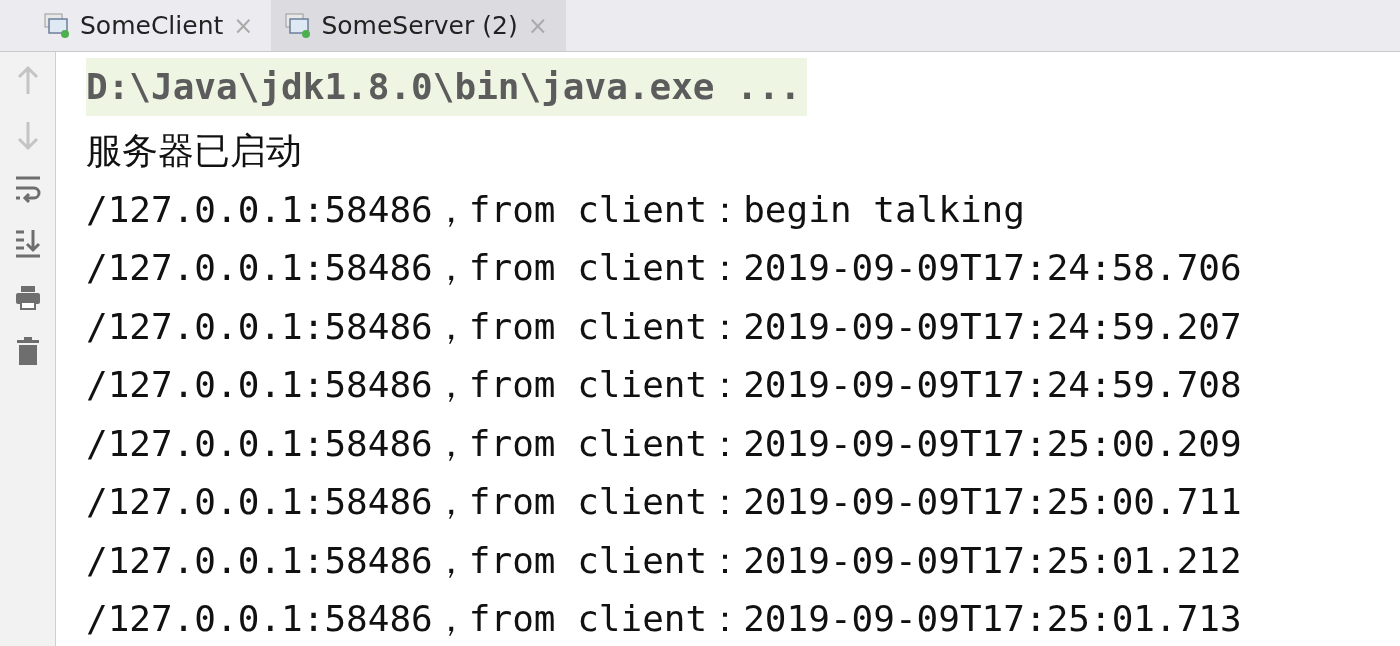 The image size is (1400, 646). Describe the element at coordinates (664, 502) in the screenshot. I see `output-line: /127.0.0.1:58486，from client：2019-09-09T17:25:00.711` at that location.